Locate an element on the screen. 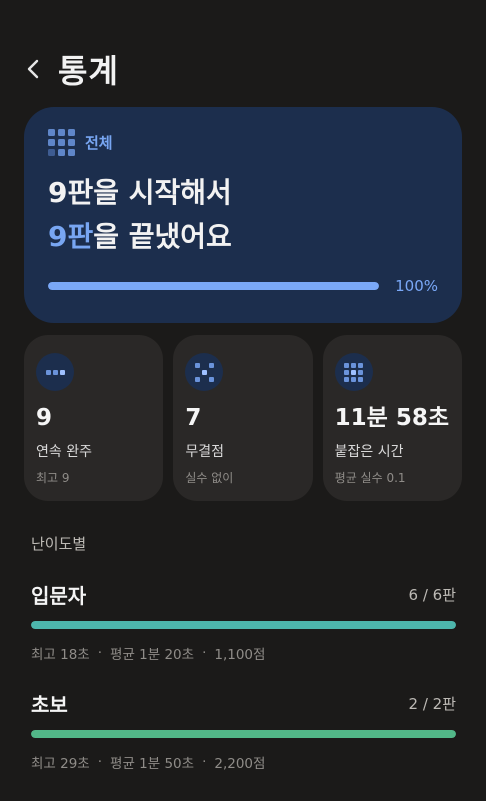  header: 통계 is located at coordinates (243, 69).